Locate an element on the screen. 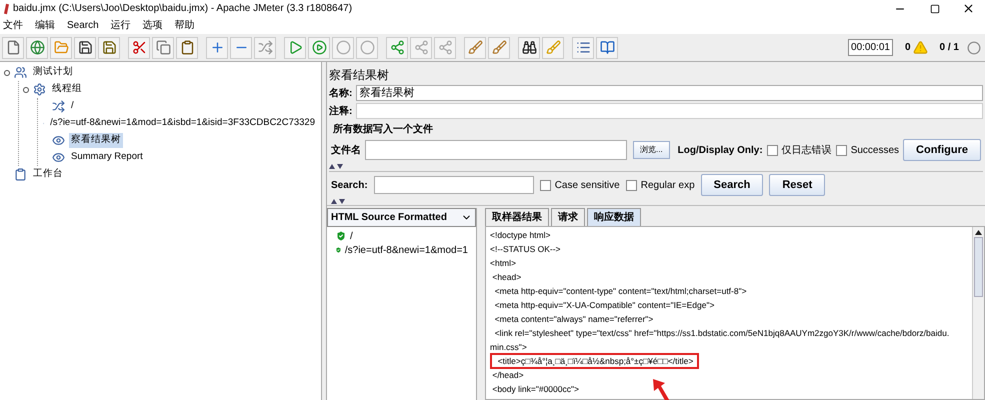 The width and height of the screenshot is (985, 400). error-count: 0 is located at coordinates (907, 48).